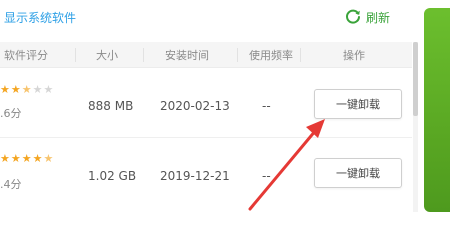 The width and height of the screenshot is (450, 240). I want to click on size-value: 888 MB, so click(111, 106).